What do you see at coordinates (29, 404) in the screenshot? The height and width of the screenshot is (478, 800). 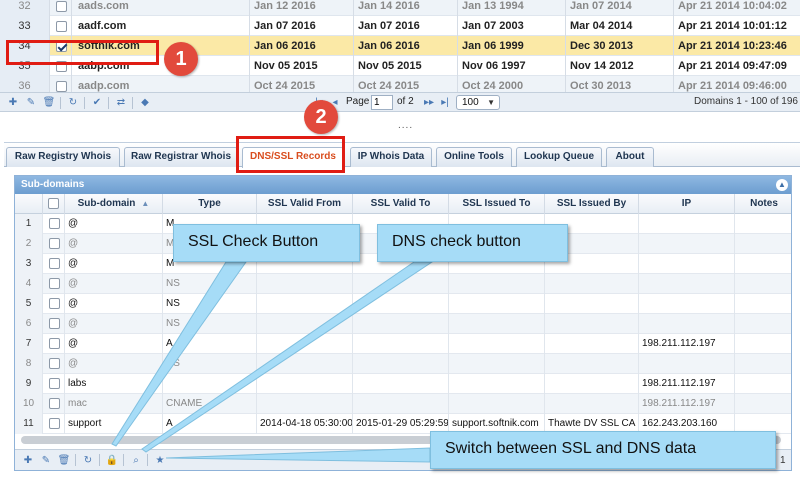 I see `row-number: 10` at bounding box center [29, 404].